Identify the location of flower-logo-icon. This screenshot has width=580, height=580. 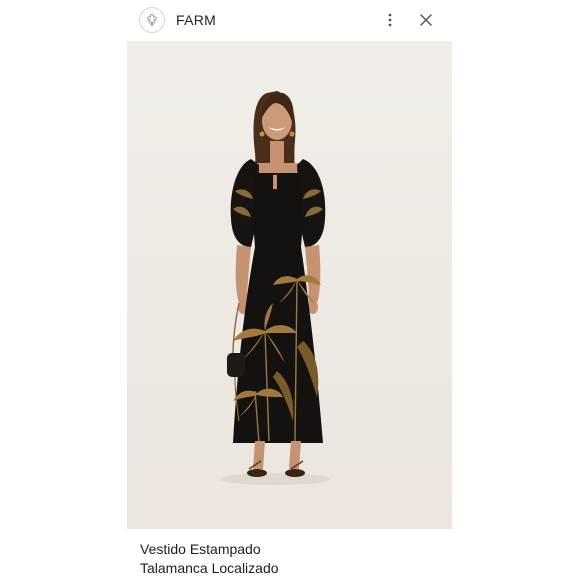
(152, 20).